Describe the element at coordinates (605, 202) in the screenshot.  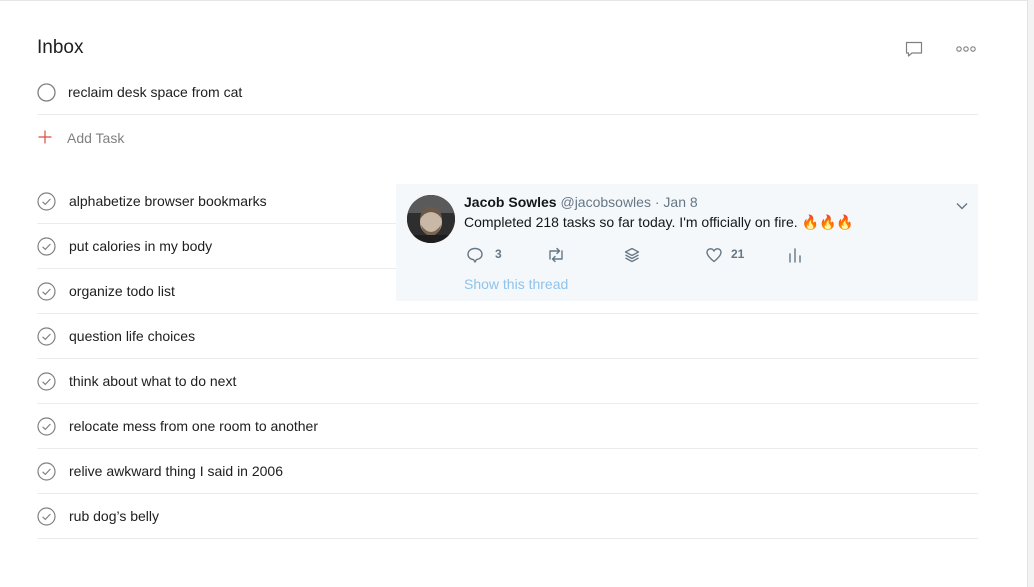
I see `tweet-author-handle: @jacobsowles` at that location.